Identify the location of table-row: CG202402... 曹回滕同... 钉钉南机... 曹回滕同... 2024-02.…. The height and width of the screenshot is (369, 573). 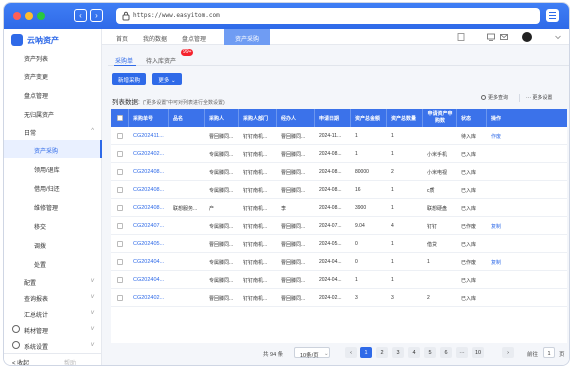
(339, 298).